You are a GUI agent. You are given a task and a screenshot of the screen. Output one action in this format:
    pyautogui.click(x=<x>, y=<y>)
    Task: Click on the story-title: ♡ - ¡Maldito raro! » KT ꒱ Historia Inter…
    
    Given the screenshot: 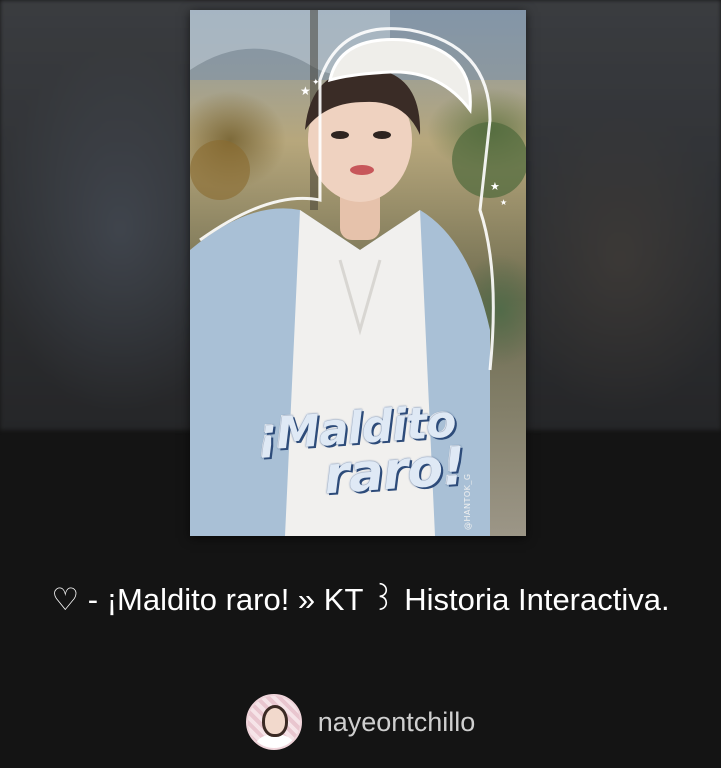 What is the action you would take?
    pyautogui.click(x=360, y=600)
    